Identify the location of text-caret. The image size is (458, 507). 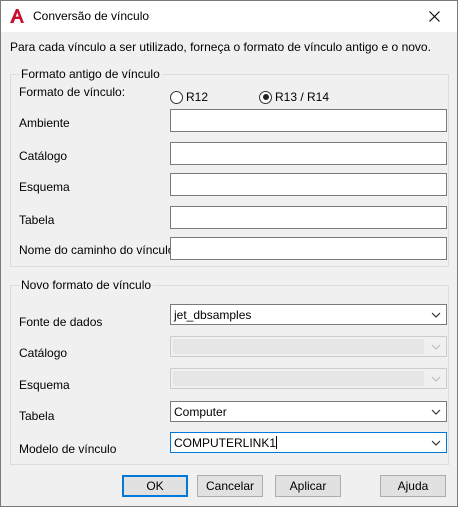
(277, 442).